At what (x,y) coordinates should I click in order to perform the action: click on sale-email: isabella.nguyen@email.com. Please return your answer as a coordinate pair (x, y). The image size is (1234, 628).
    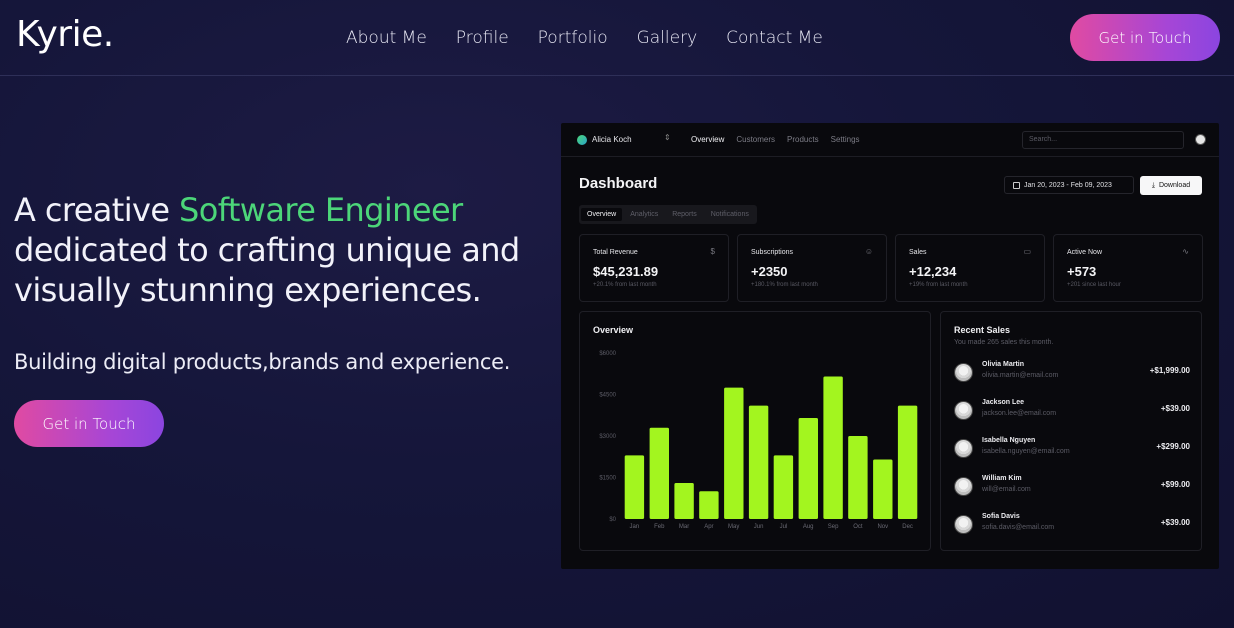
    Looking at the image, I should click on (1026, 451).